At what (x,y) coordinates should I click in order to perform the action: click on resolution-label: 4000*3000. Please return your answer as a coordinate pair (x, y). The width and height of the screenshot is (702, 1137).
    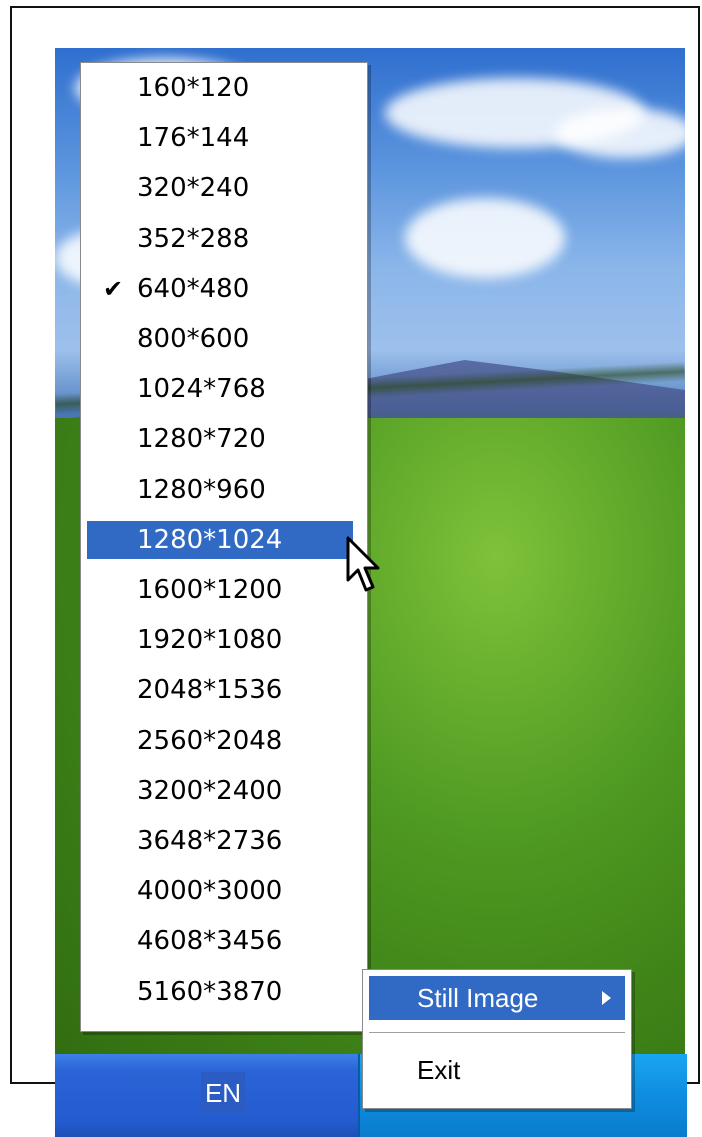
    Looking at the image, I should click on (210, 891).